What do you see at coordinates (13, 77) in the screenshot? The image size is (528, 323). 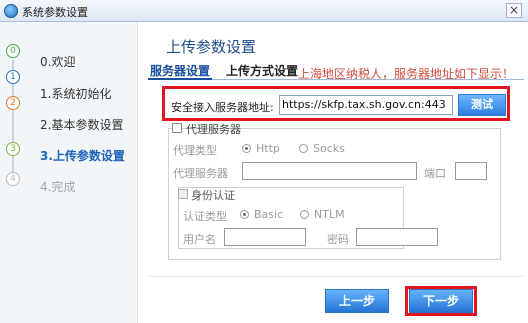 I see `init-icon: 1` at bounding box center [13, 77].